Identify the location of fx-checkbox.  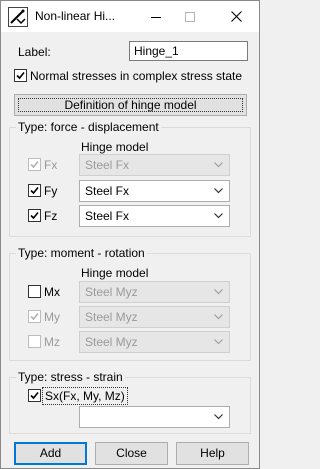
(34, 164).